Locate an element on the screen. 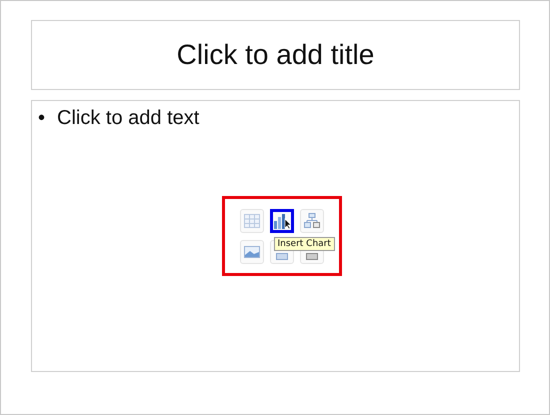 Image resolution: width=550 pixels, height=415 pixels. org-chart-icon is located at coordinates (312, 220).